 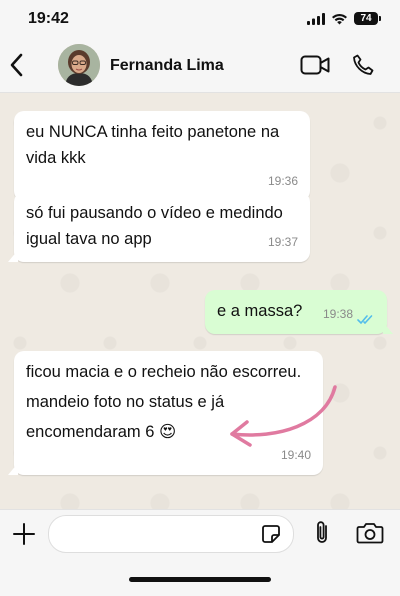 I want to click on message-time: 19:38, so click(x=337, y=314).